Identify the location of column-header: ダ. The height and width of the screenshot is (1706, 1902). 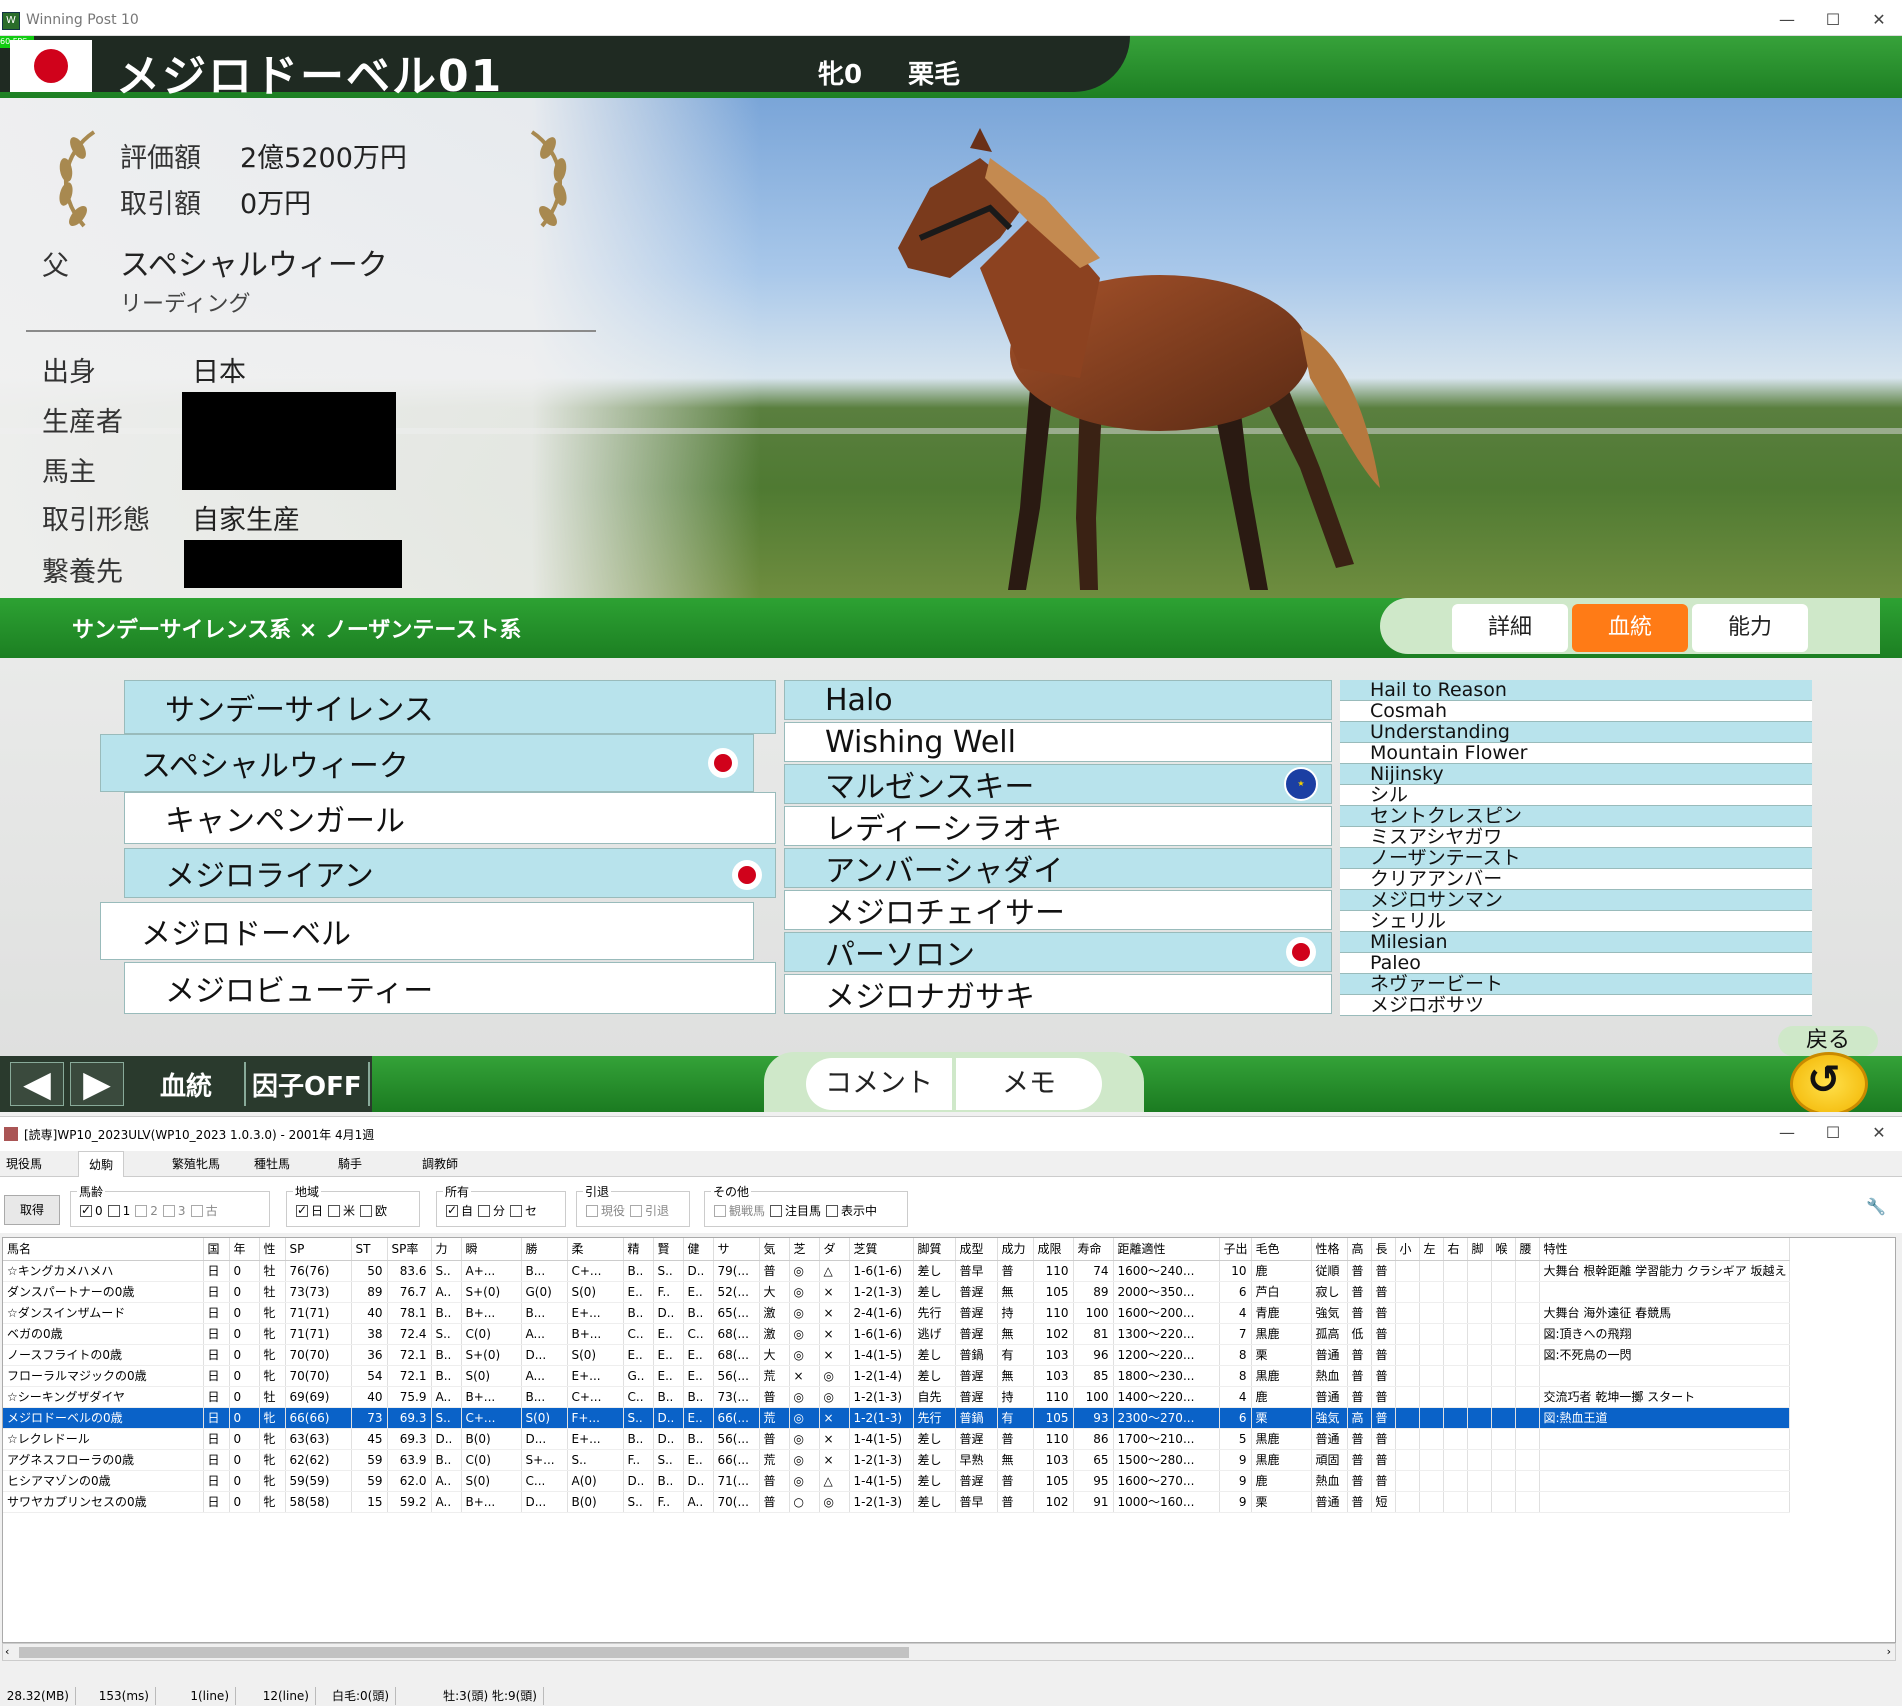
(834, 1249).